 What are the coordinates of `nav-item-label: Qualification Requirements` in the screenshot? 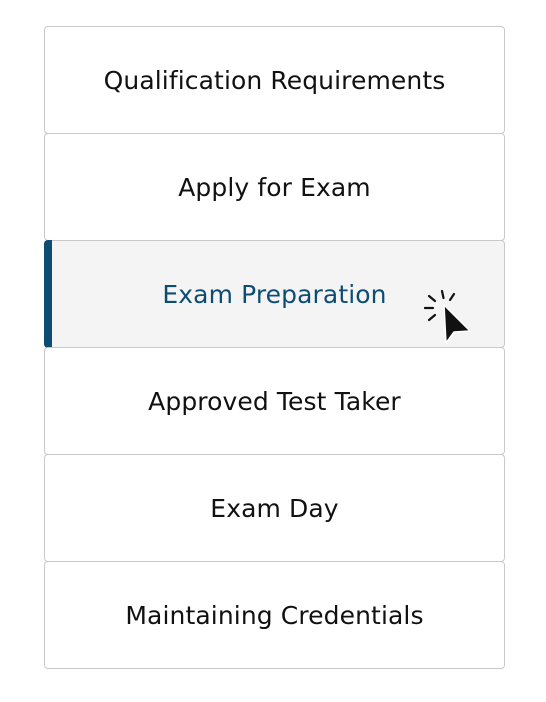 It's located at (274, 80).